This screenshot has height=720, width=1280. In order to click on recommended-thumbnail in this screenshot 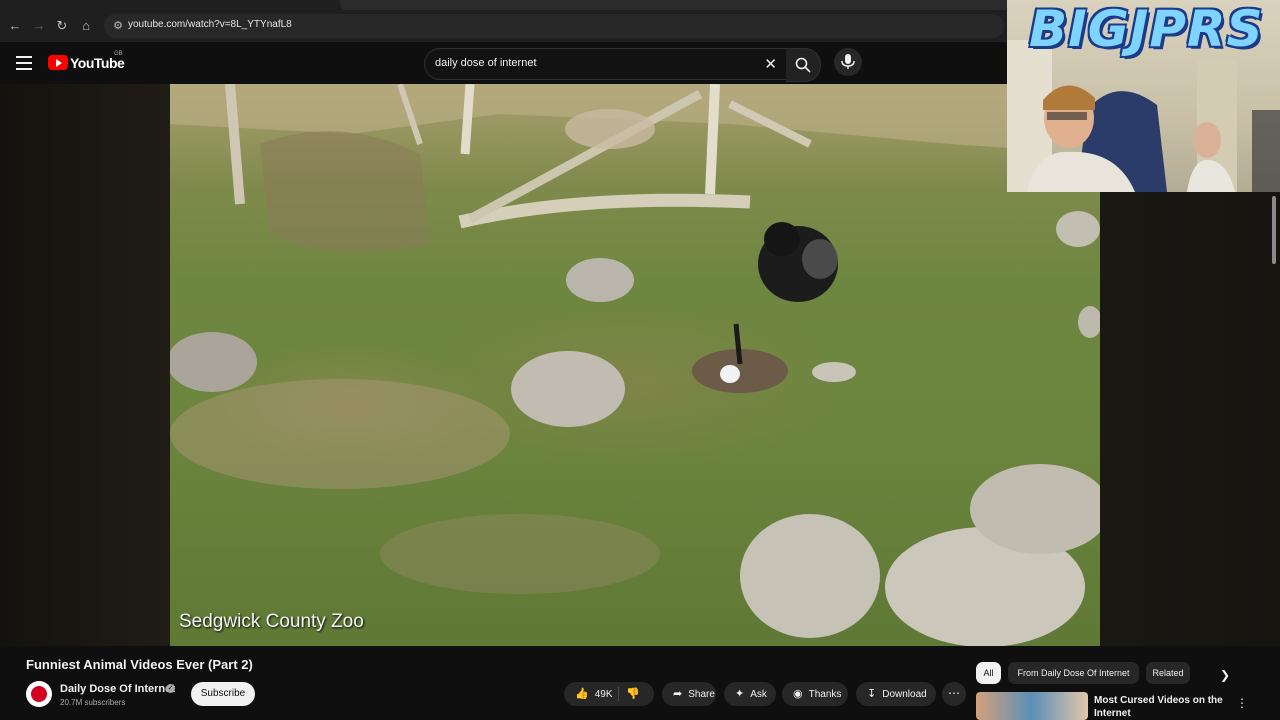, I will do `click(1032, 706)`.